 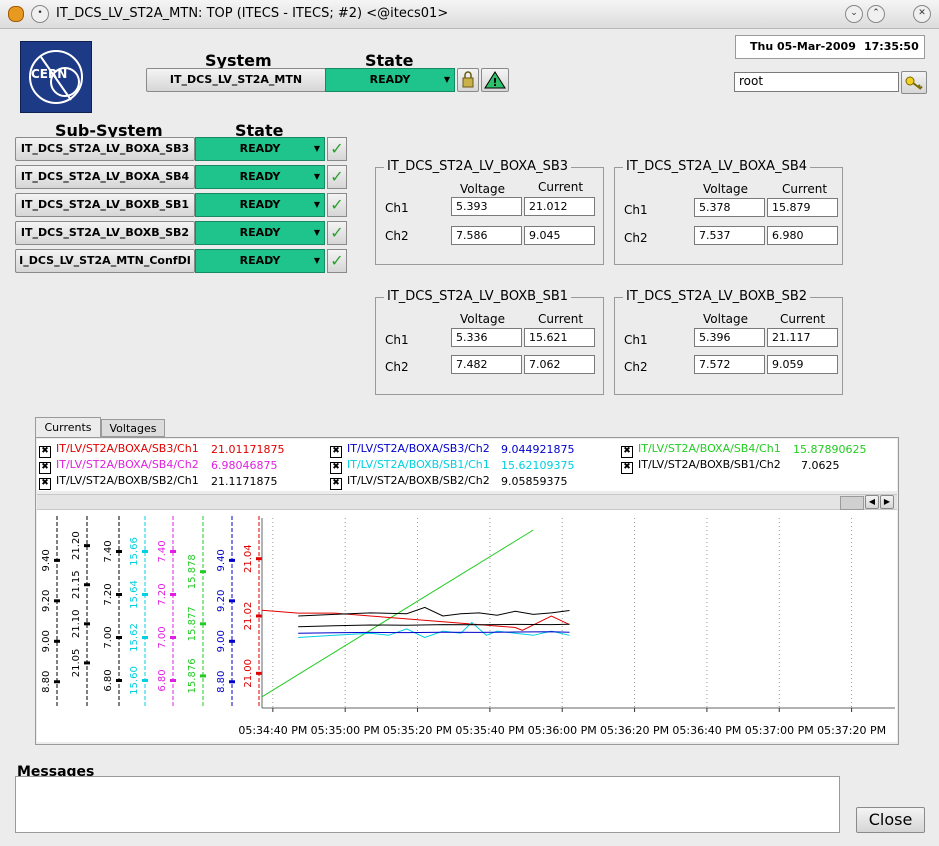 I want to click on subsystem-button: IT_DCS_ST2A_LV_BOXB_SB2, so click(x=105, y=233).